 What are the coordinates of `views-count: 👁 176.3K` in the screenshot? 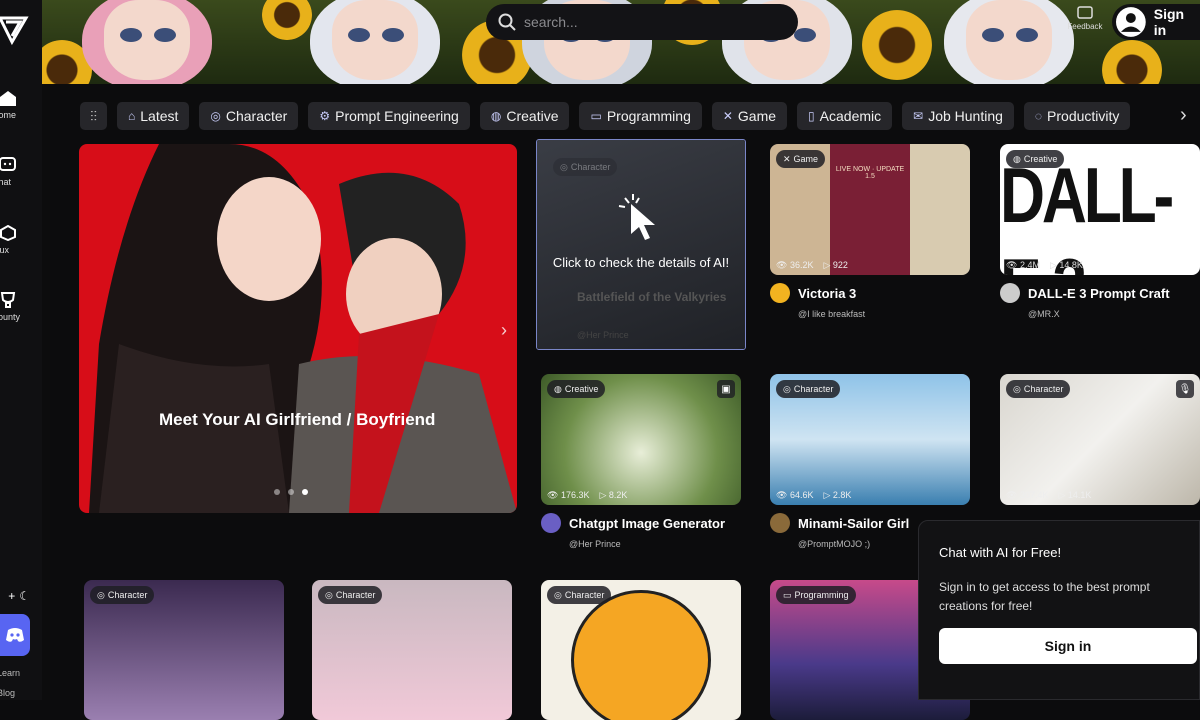 It's located at (568, 495).